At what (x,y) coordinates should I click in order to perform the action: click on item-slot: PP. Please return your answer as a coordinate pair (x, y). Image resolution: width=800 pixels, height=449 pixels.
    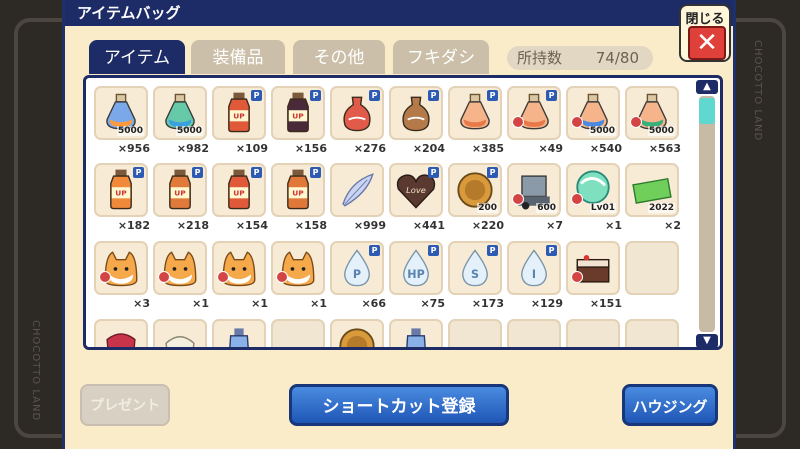
    Looking at the image, I should click on (357, 268).